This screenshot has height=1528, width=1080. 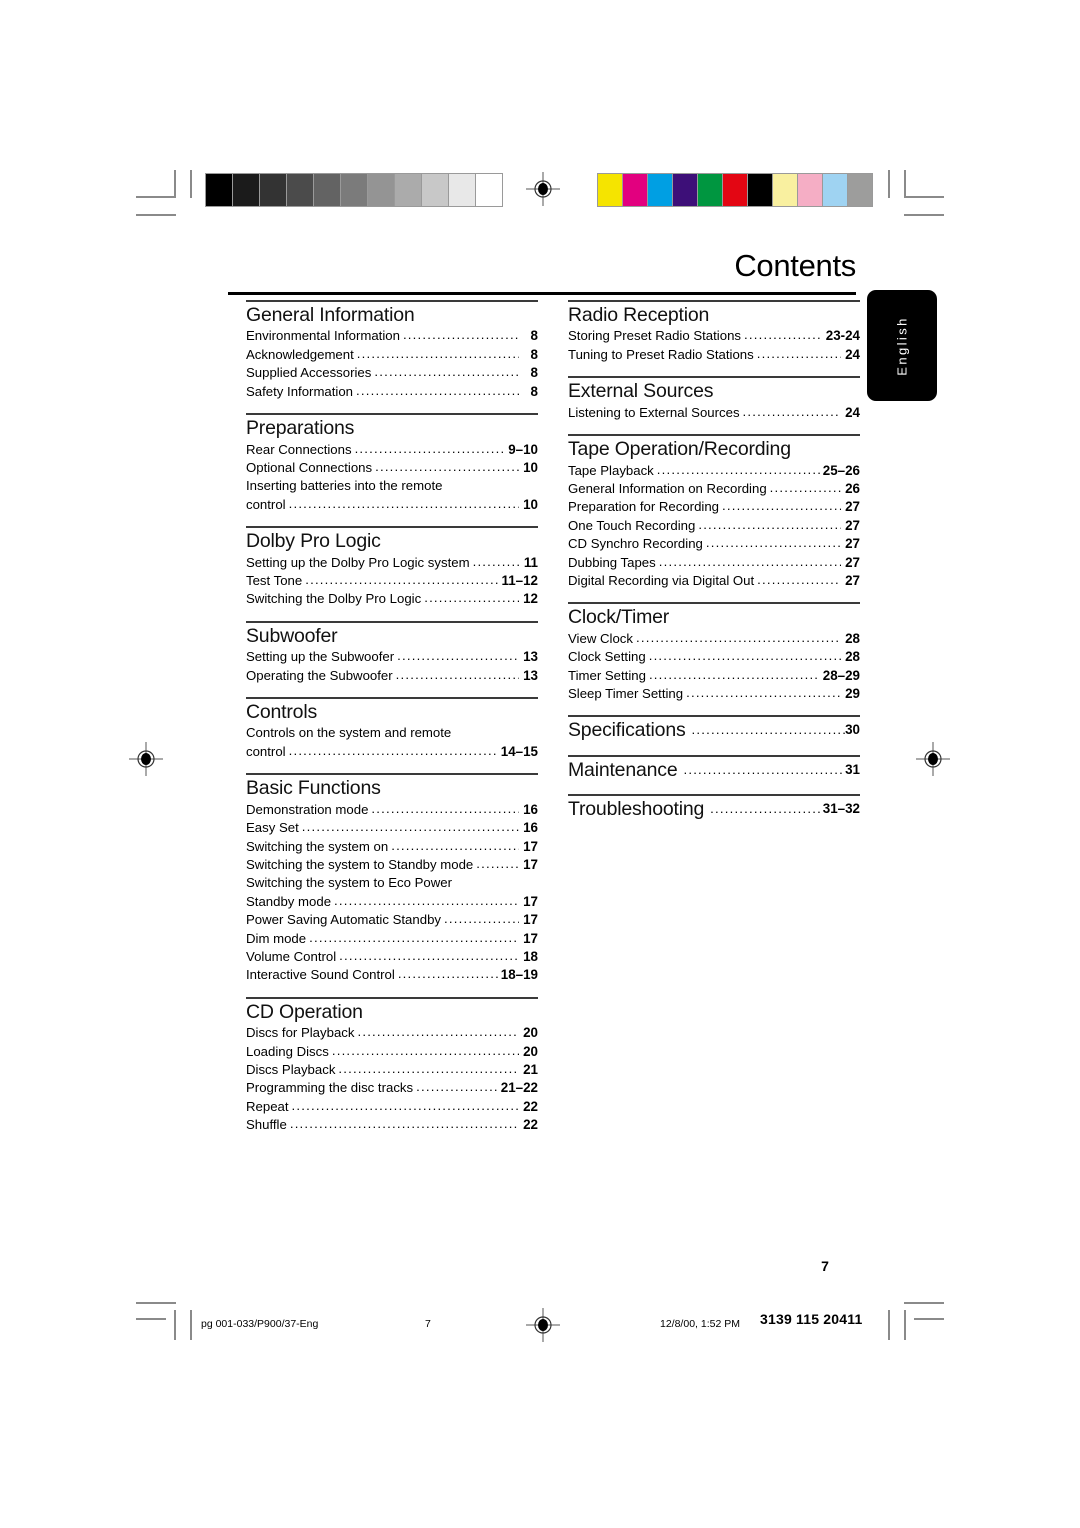 What do you see at coordinates (519, 975) in the screenshot?
I see `toc-page-number: 18–19` at bounding box center [519, 975].